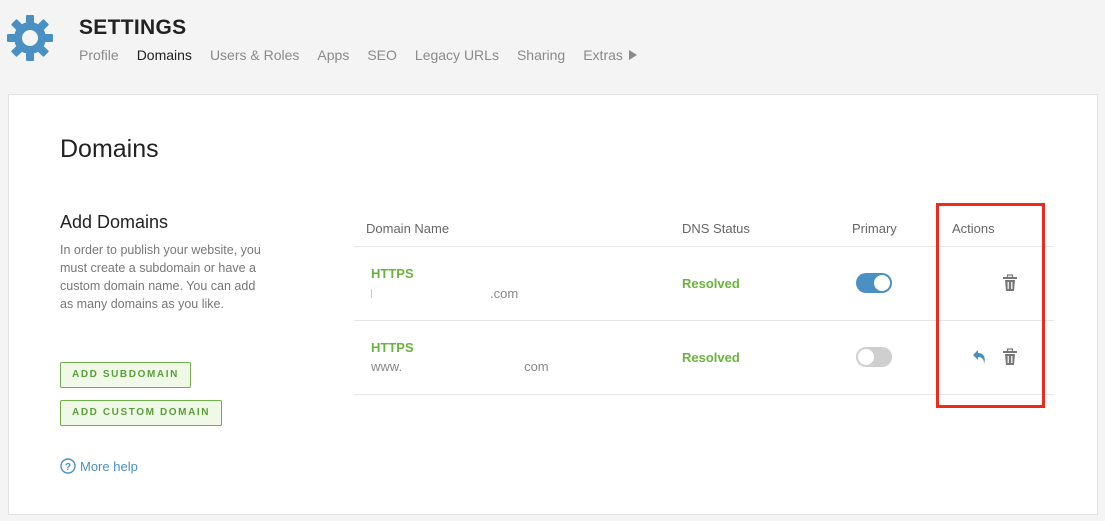 The height and width of the screenshot is (521, 1105). I want to click on tab-extras: Extras, so click(610, 55).